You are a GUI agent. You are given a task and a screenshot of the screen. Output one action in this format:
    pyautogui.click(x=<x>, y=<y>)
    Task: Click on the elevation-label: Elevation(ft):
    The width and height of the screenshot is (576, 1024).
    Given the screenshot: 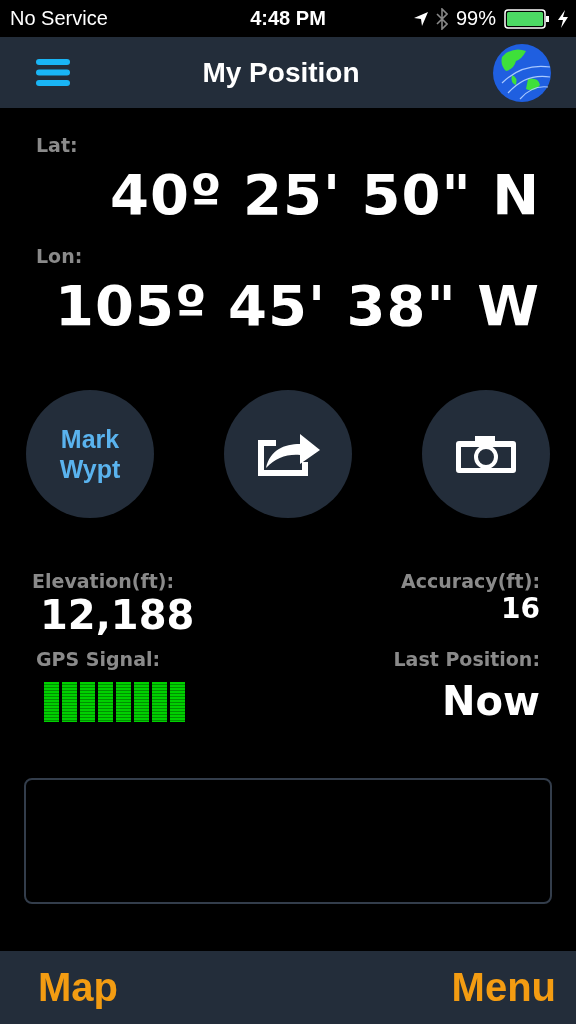 What is the action you would take?
    pyautogui.click(x=103, y=581)
    